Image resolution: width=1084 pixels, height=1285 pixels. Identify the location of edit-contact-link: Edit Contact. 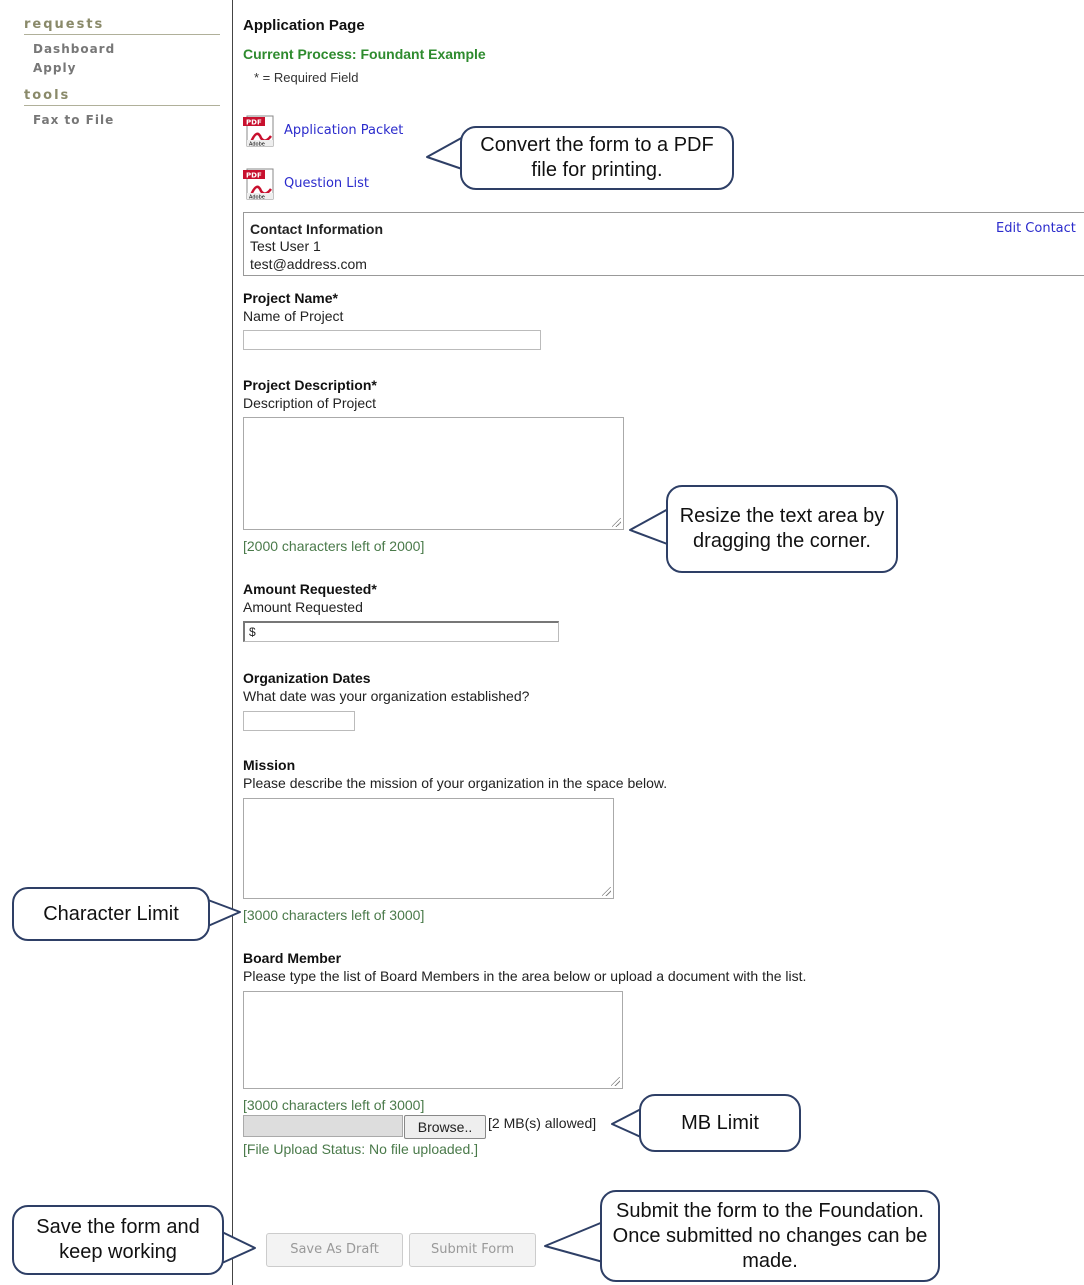
(1036, 228).